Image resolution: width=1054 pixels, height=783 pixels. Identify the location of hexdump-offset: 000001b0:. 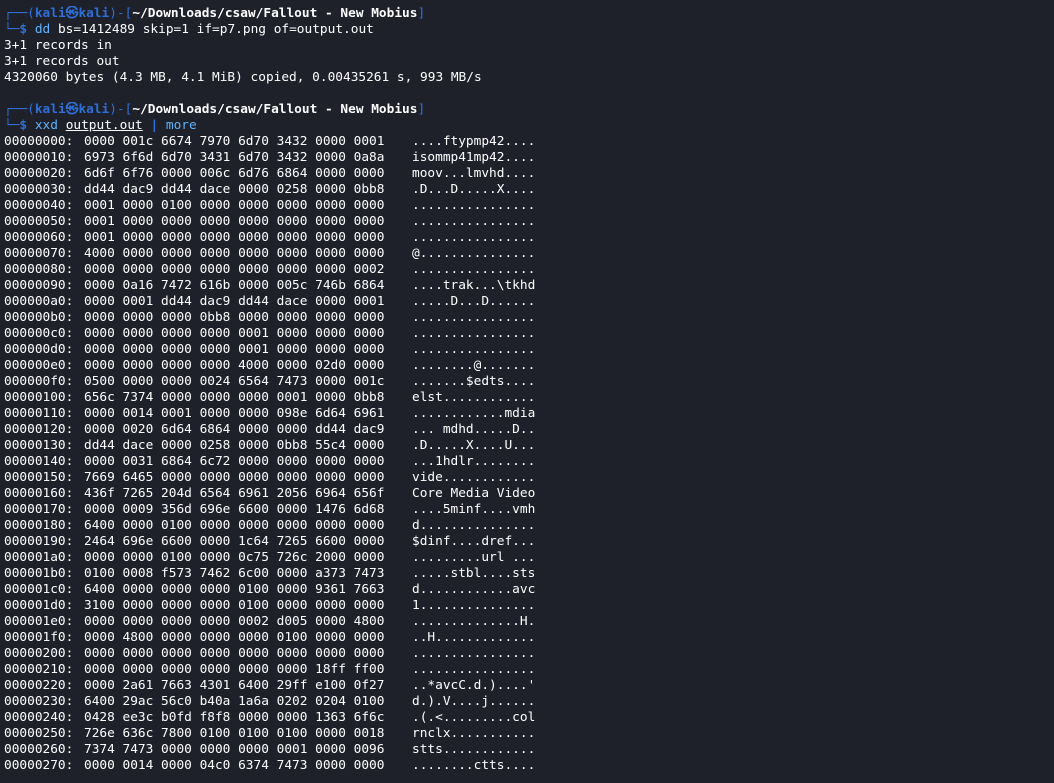
(39, 573).